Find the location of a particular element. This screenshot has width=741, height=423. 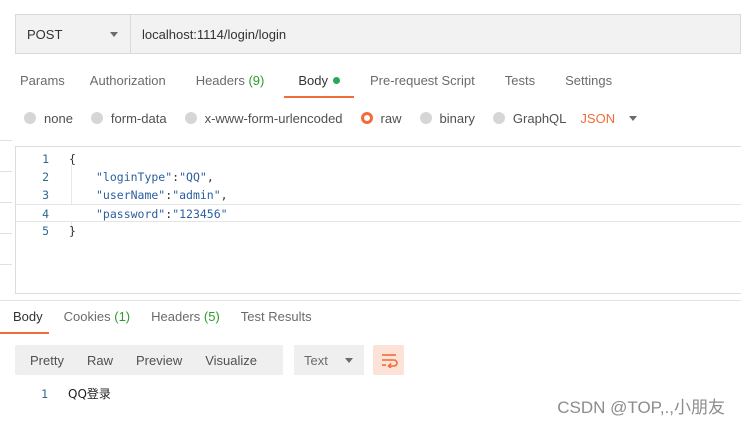

radio-graphql: GraphQL is located at coordinates (529, 118).